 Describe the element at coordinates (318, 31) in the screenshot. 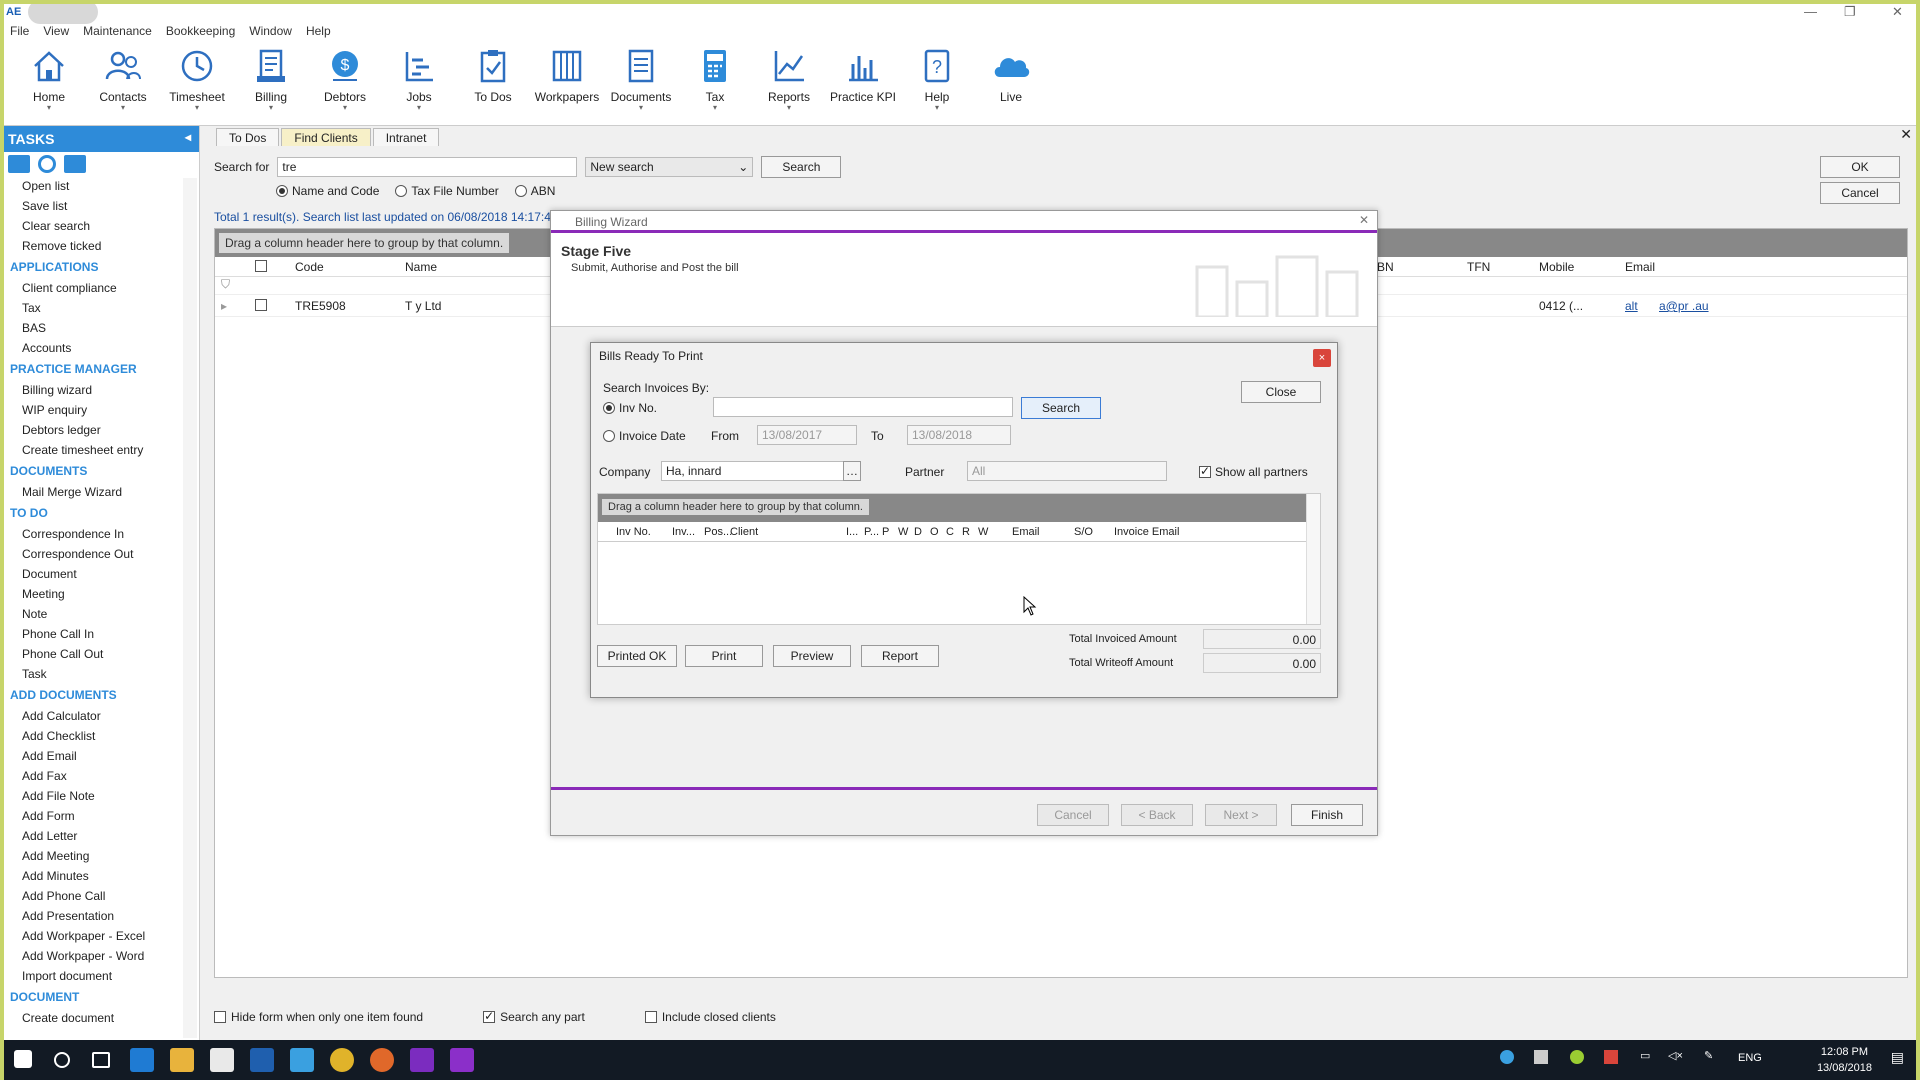

I see `menu-help: Help` at that location.